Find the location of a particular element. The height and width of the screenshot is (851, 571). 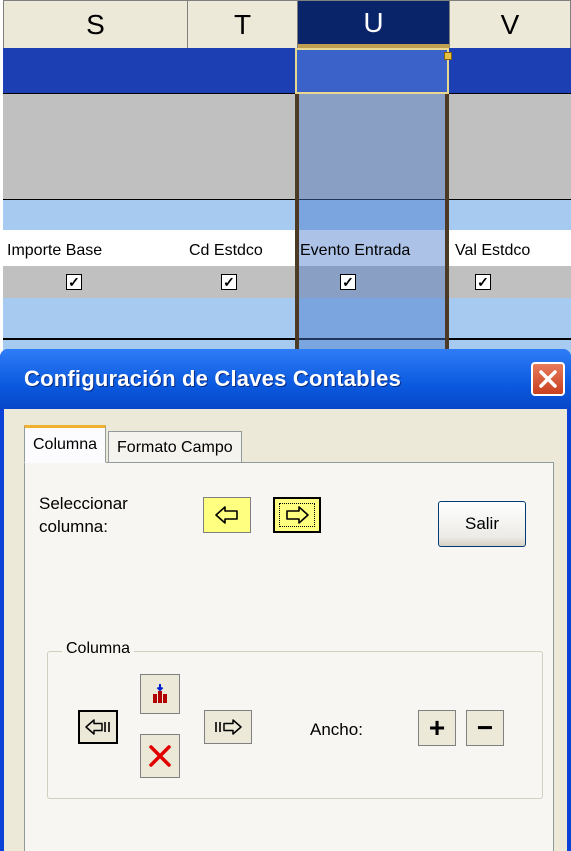

insert-column-icon is located at coordinates (160, 693).